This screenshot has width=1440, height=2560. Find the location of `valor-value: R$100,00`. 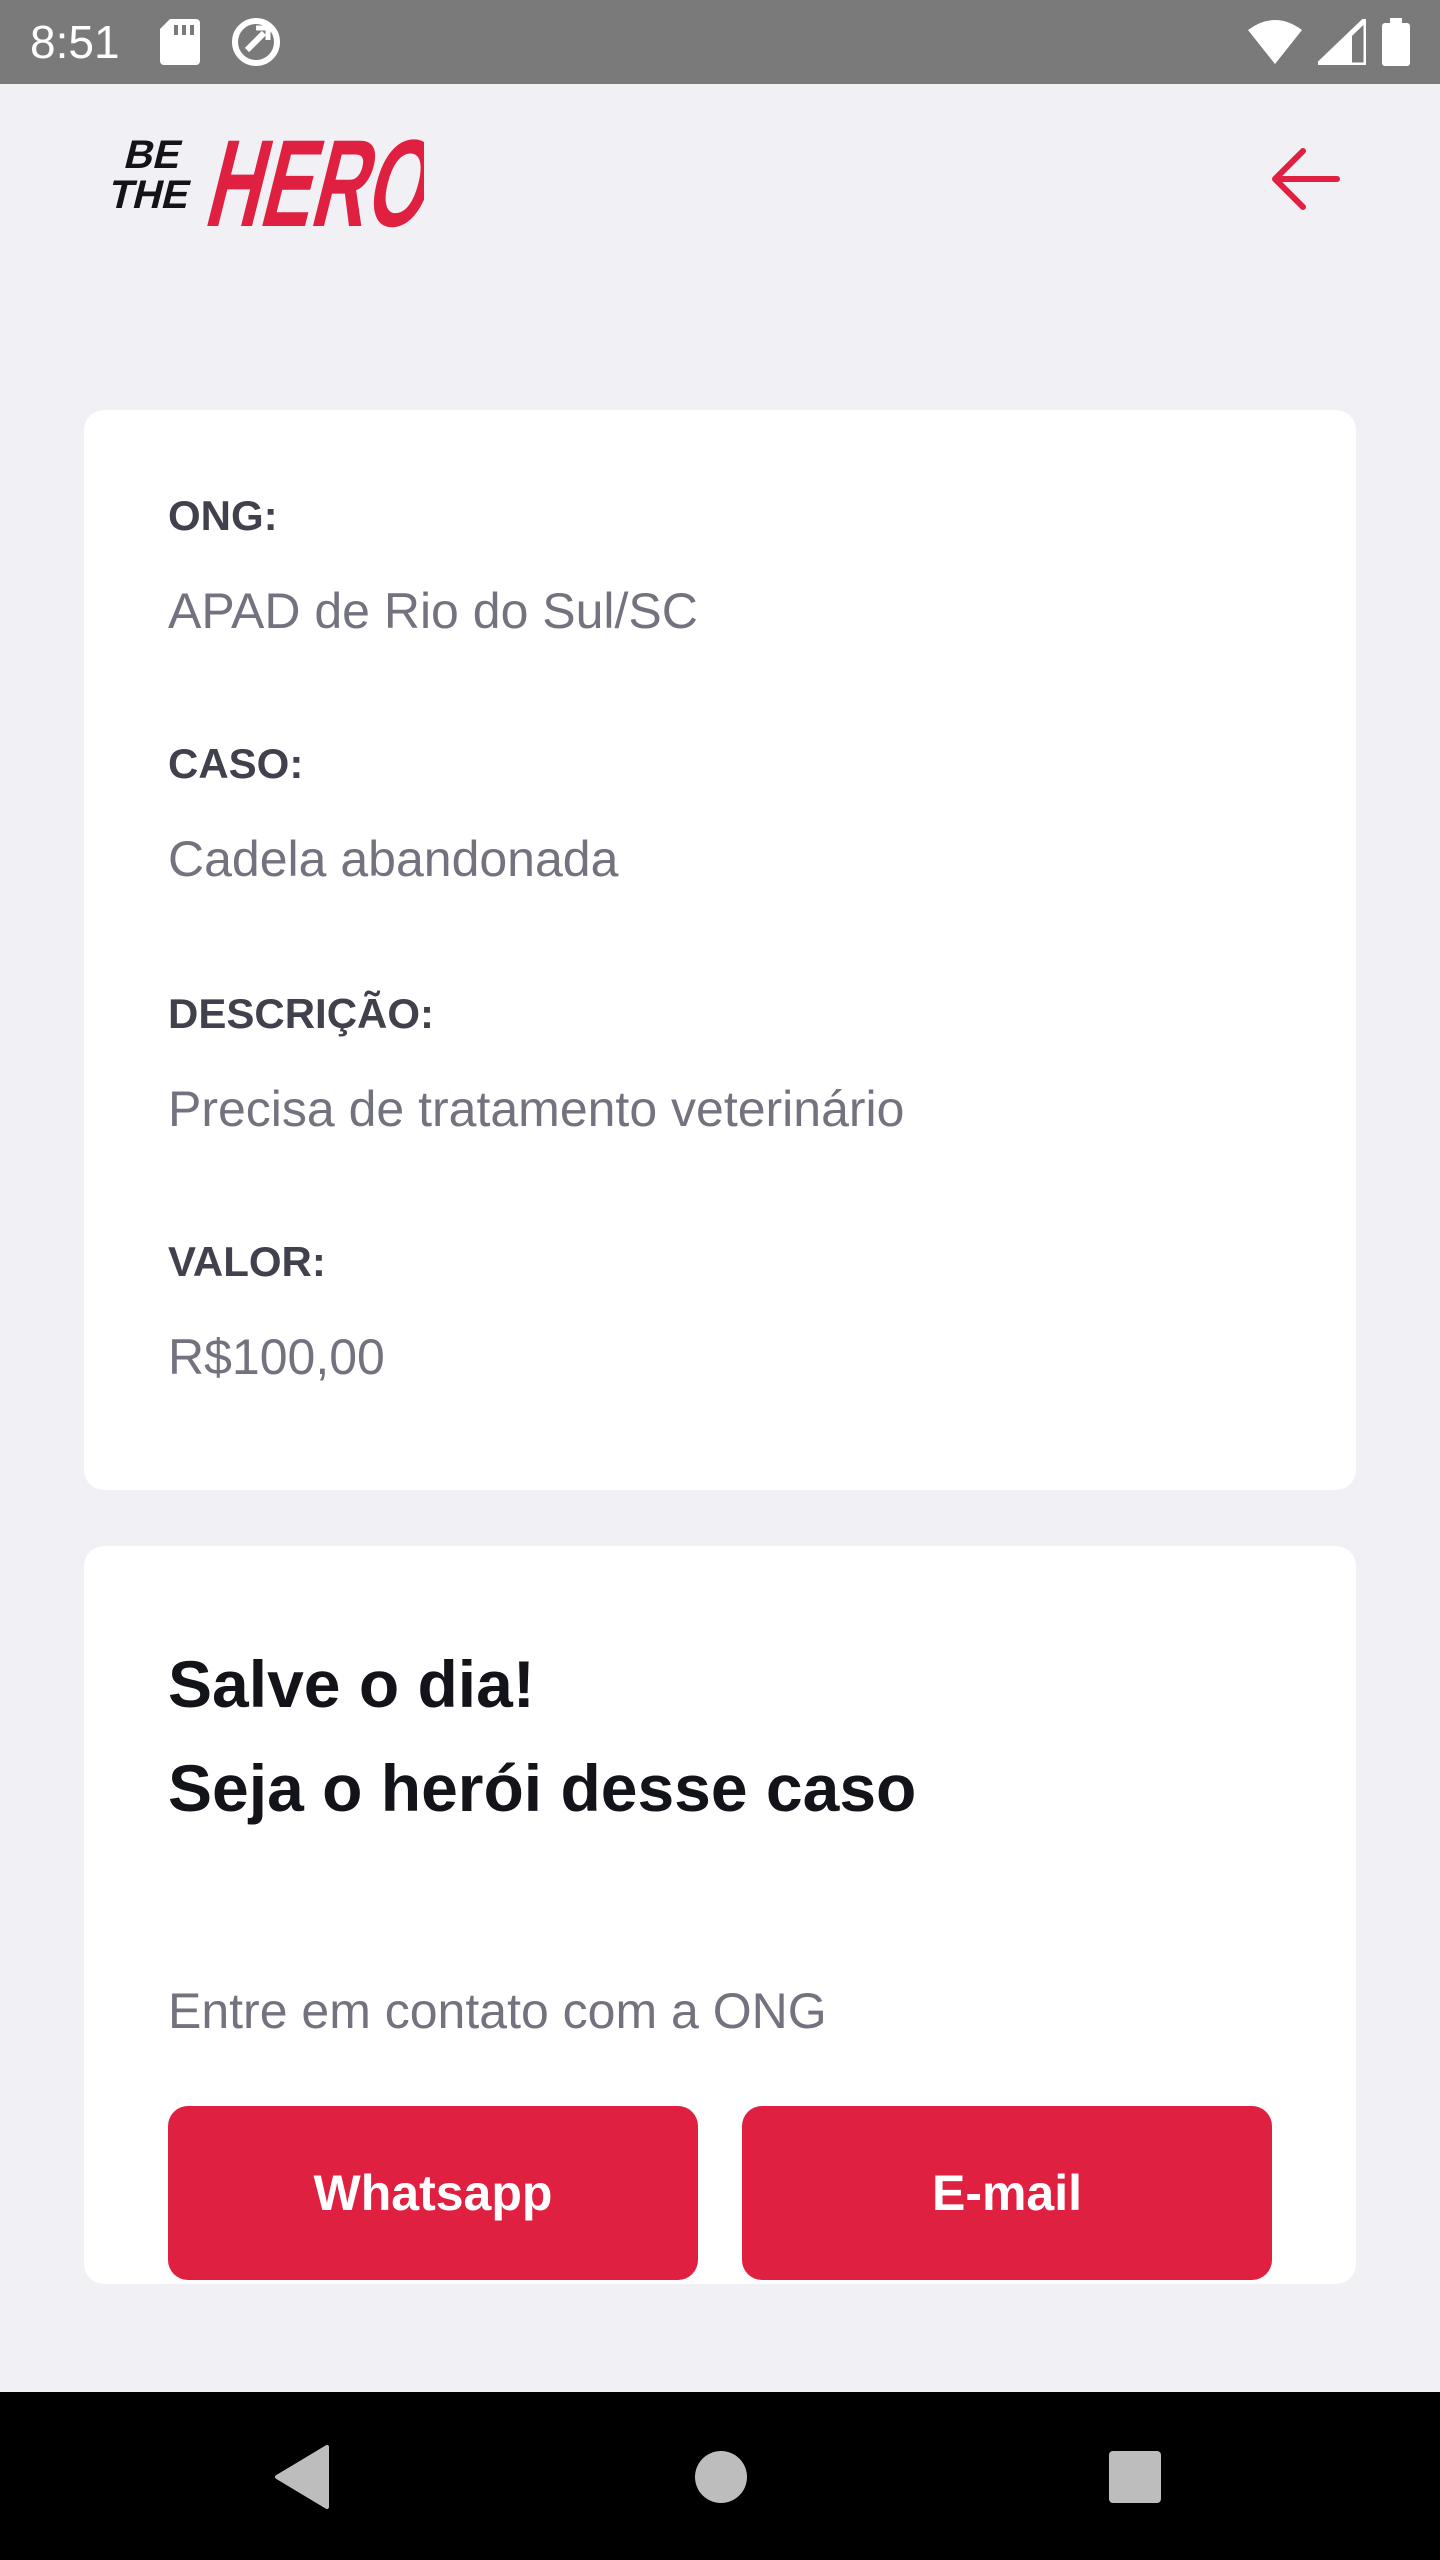

valor-value: R$100,00 is located at coordinates (276, 1357).